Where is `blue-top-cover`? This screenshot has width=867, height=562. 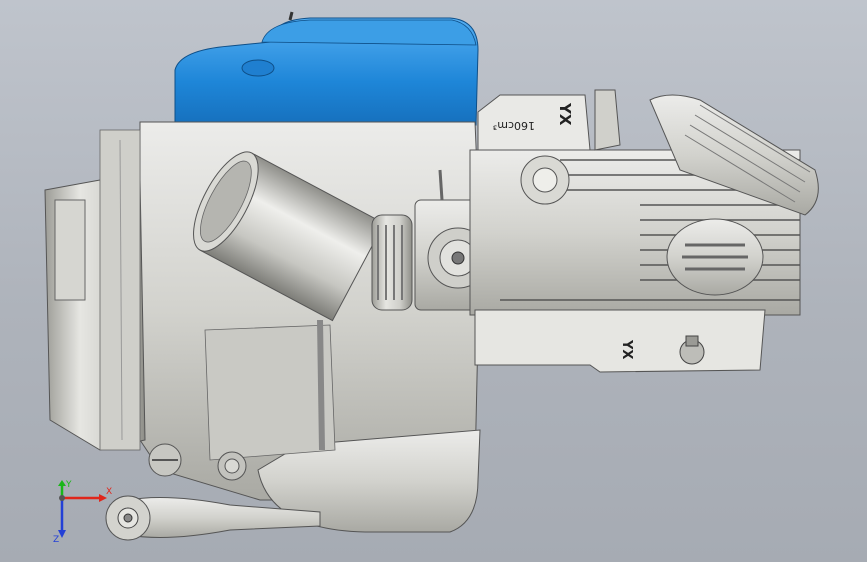
blue-top-cover is located at coordinates (326, 68).